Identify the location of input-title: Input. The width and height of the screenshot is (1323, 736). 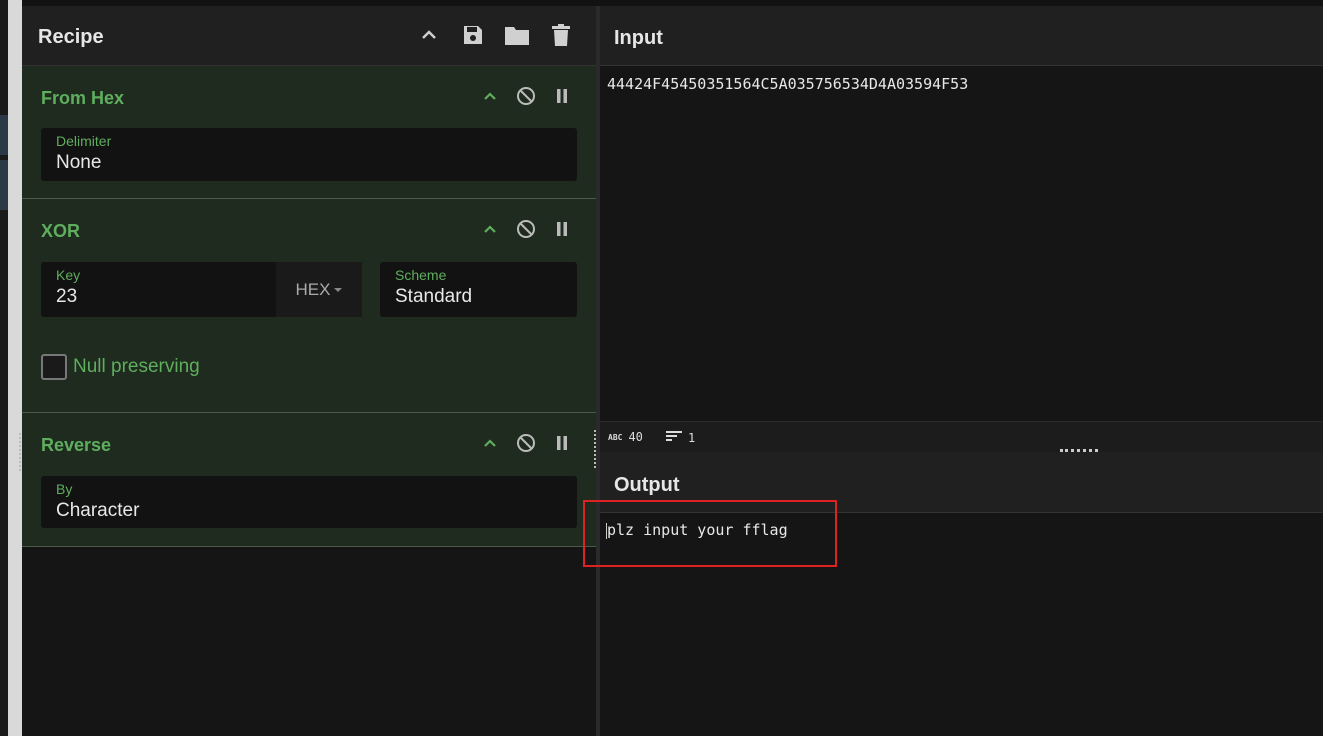
(638, 38).